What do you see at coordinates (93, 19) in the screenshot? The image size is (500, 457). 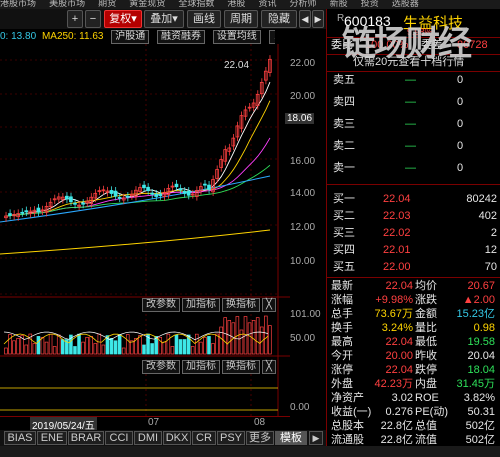 I see `zoom-out-button: −` at bounding box center [93, 19].